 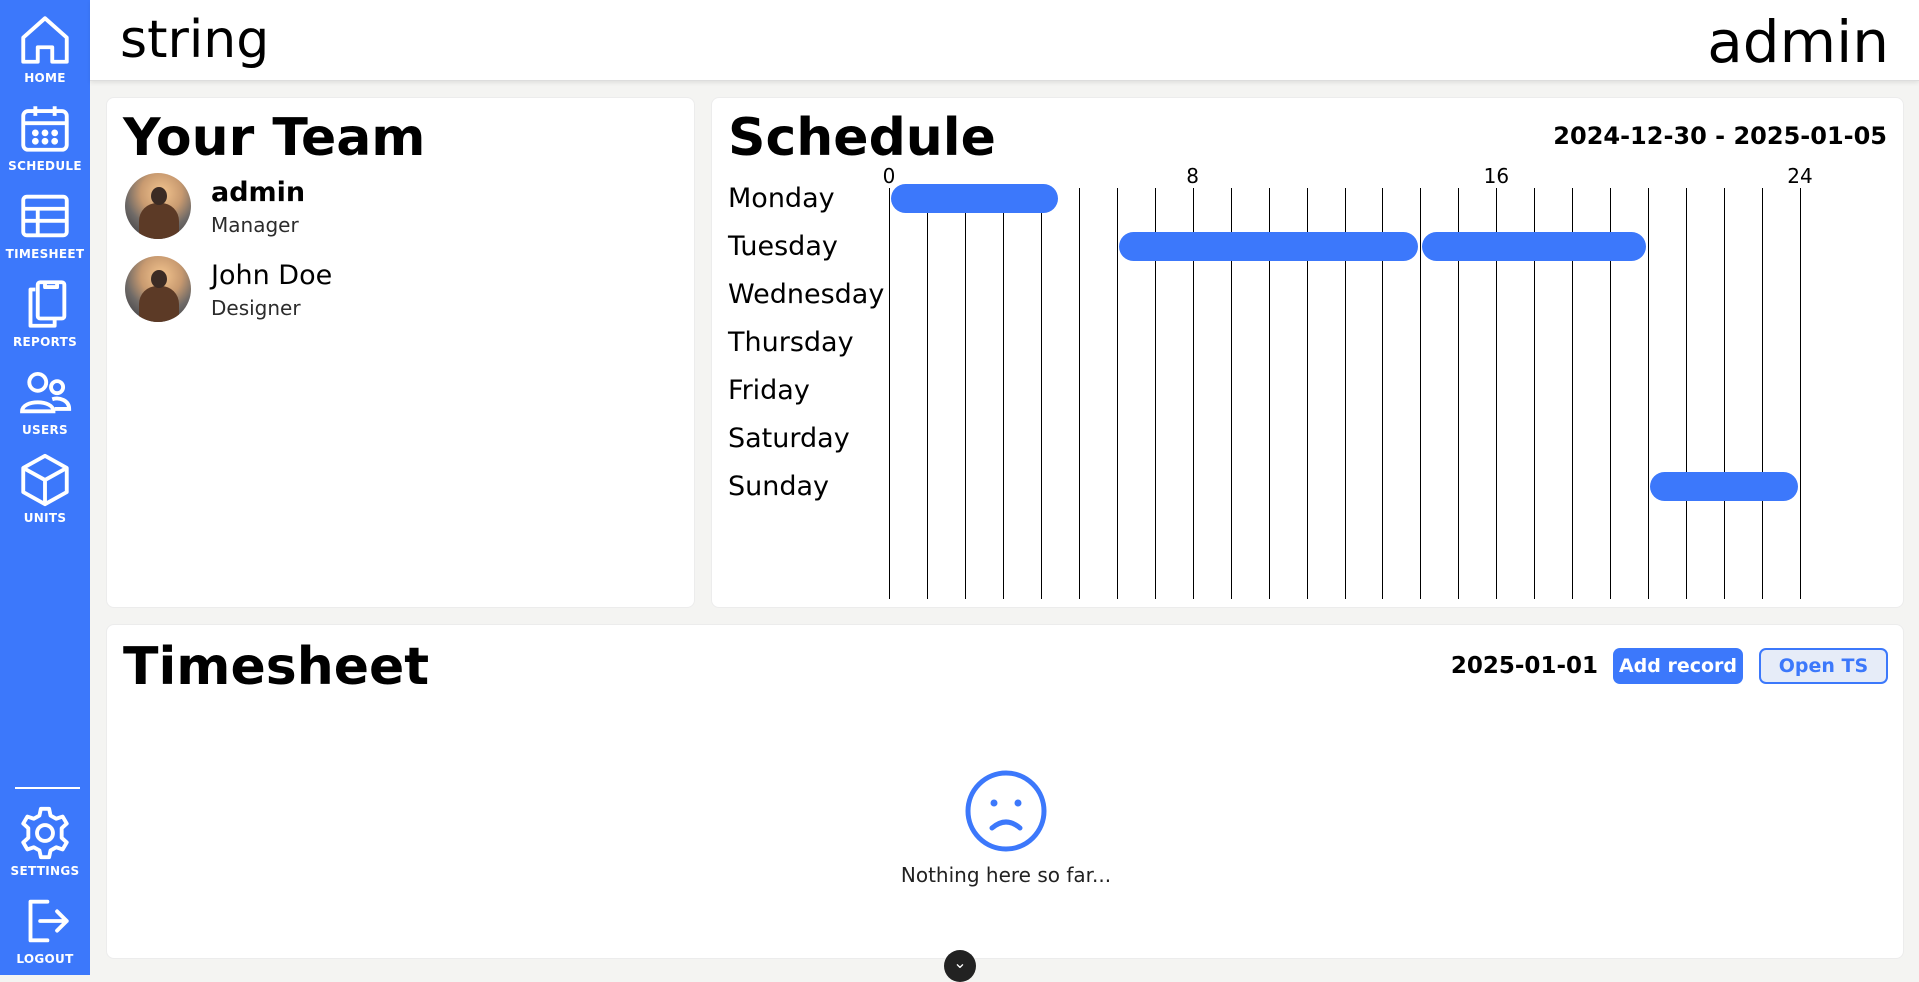 I want to click on nav-logout: LOGOUT, so click(x=45, y=925).